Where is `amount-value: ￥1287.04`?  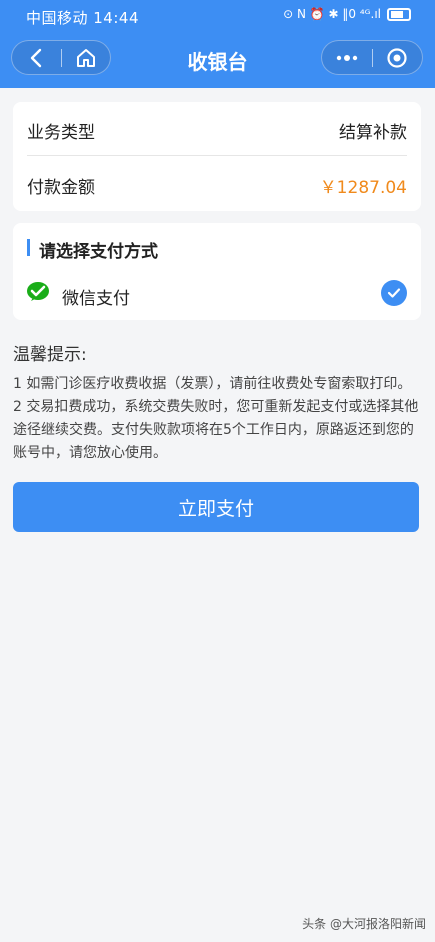
amount-value: ￥1287.04 is located at coordinates (363, 188).